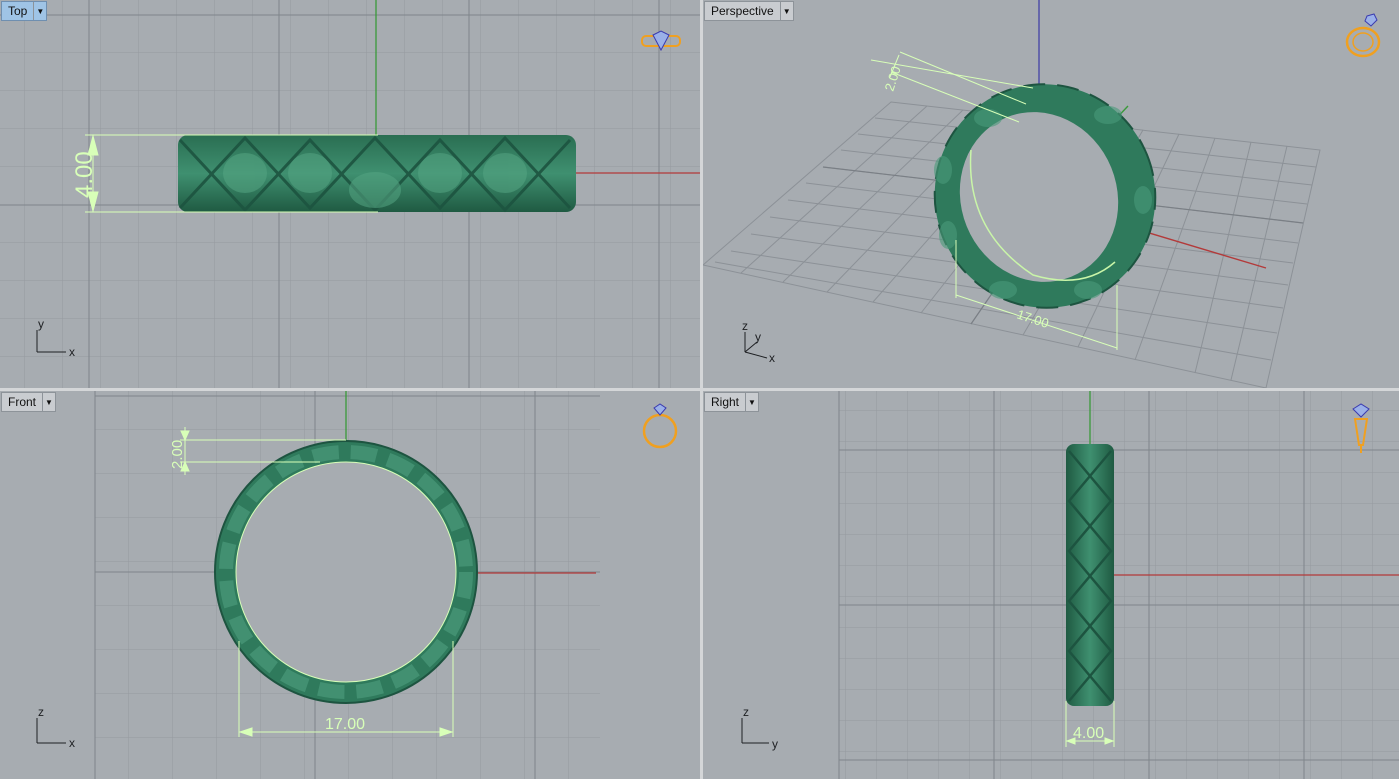 The height and width of the screenshot is (779, 1399). What do you see at coordinates (661, 41) in the screenshot?
I see `ring-top-icon` at bounding box center [661, 41].